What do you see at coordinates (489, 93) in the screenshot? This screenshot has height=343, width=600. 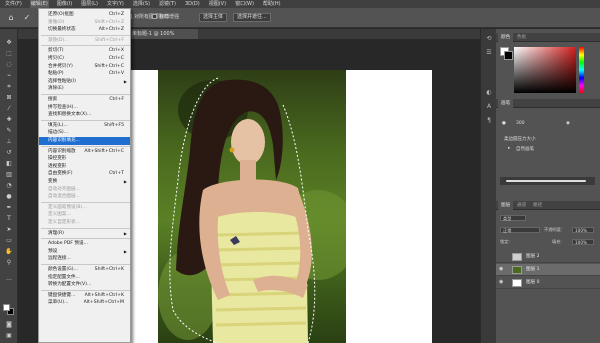 I see `adjustments-panel-icon: ◐` at bounding box center [489, 93].